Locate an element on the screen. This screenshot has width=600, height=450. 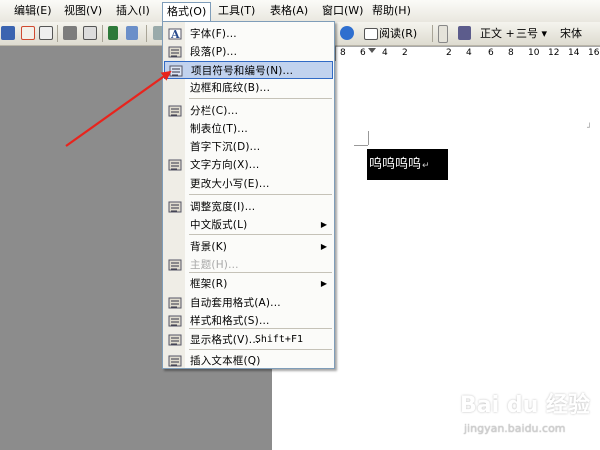
autoformat-icon is located at coordinates (175, 303).